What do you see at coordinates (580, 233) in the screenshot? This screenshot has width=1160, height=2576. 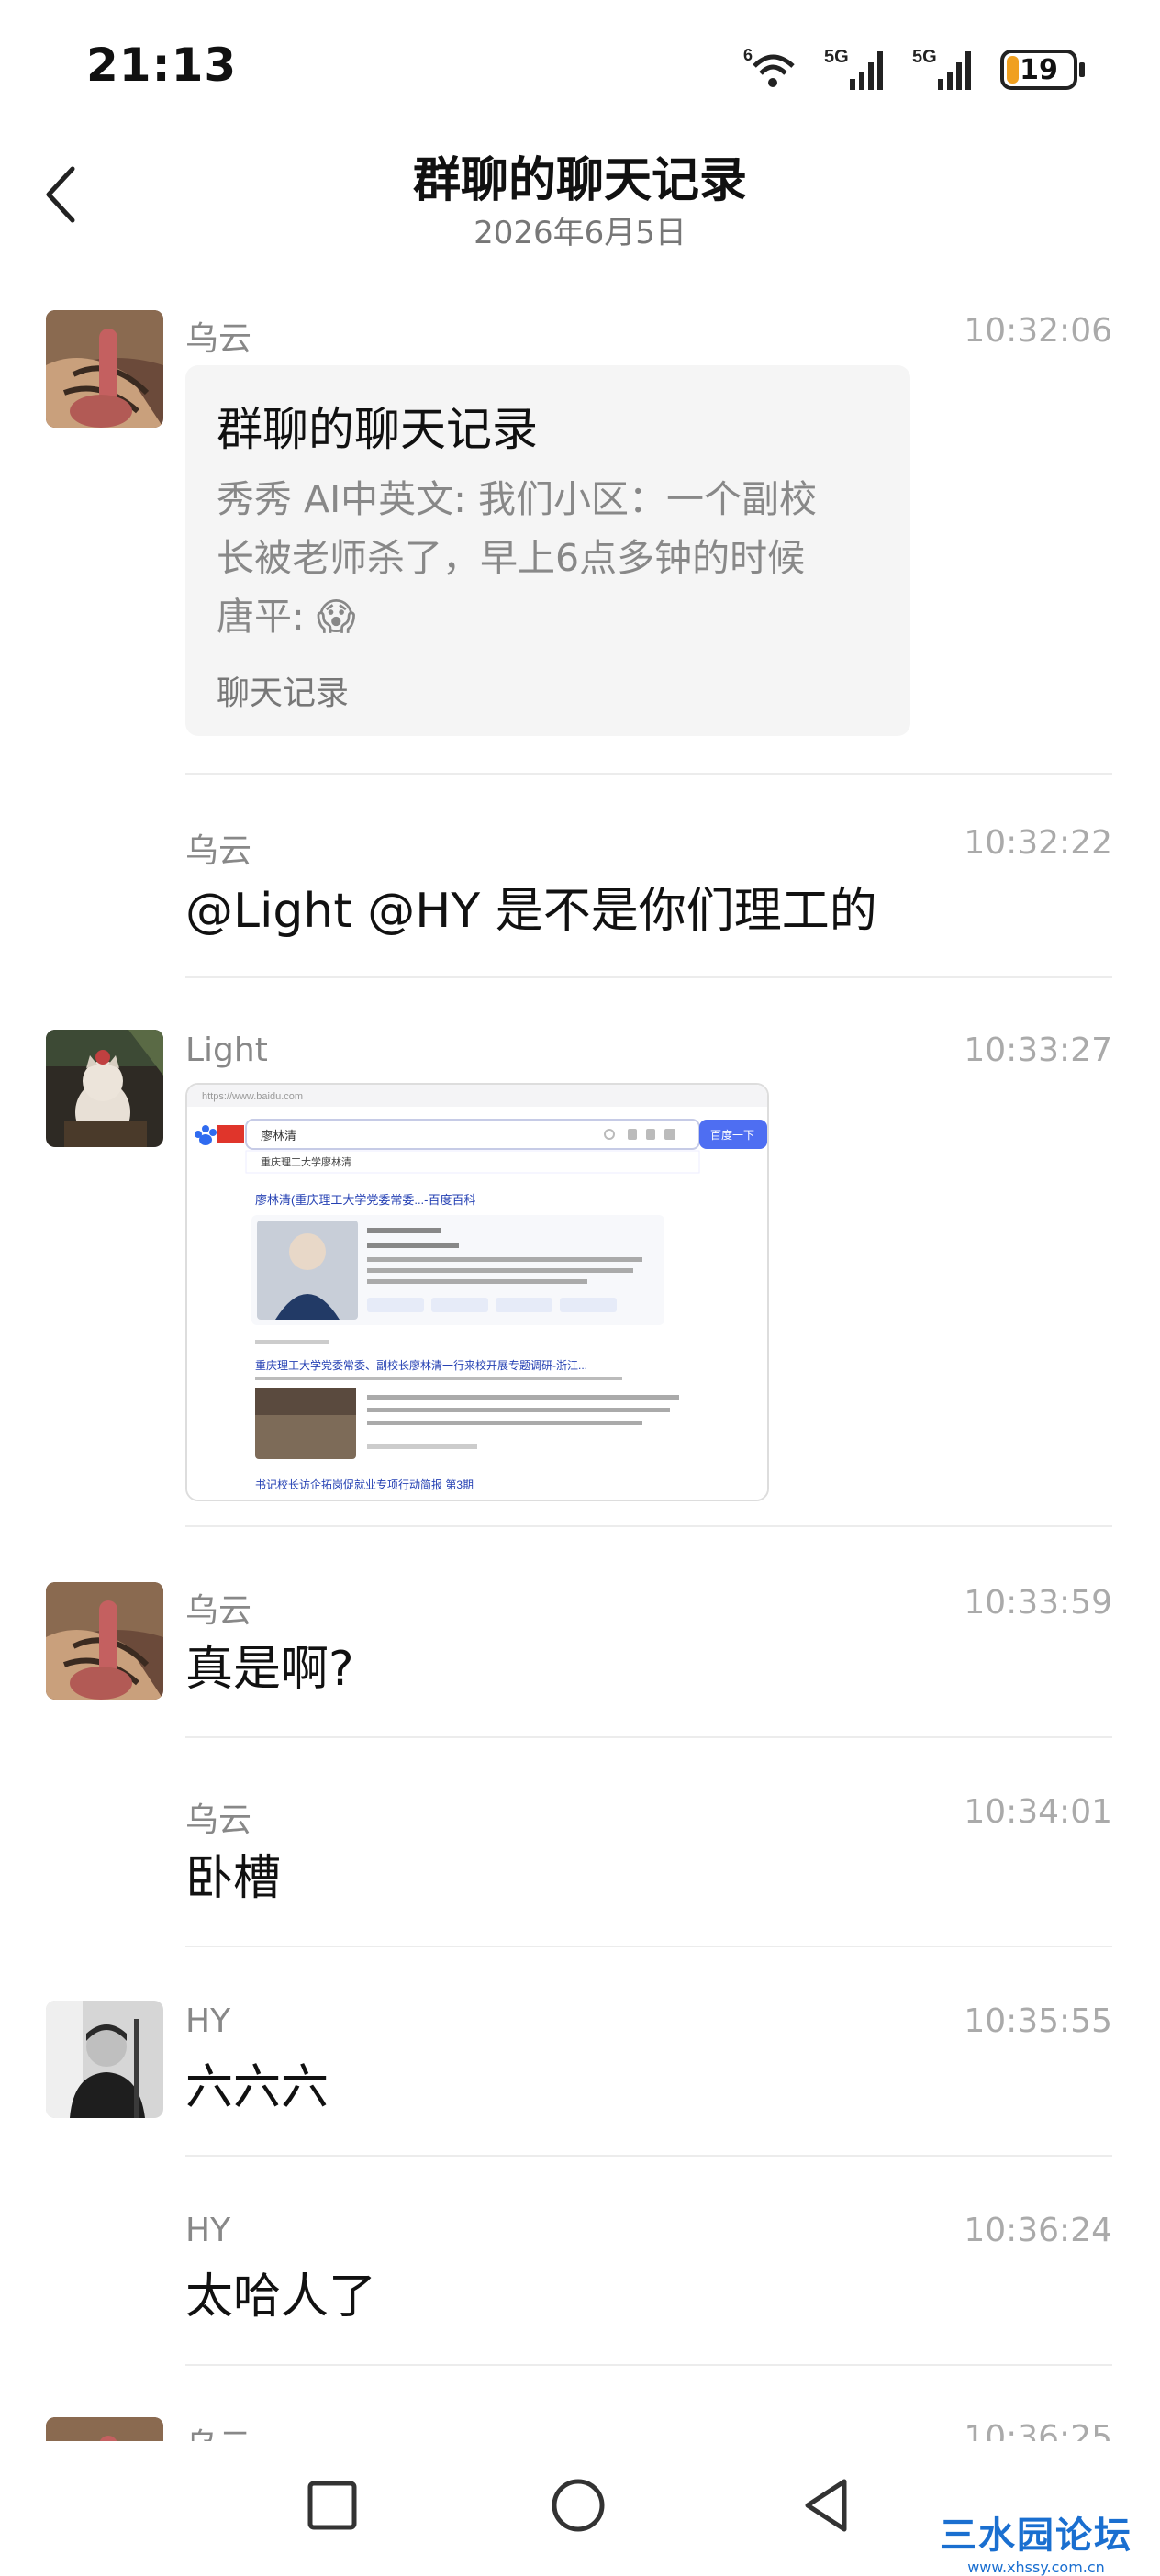 I see `page-date: 2026年6月5日` at bounding box center [580, 233].